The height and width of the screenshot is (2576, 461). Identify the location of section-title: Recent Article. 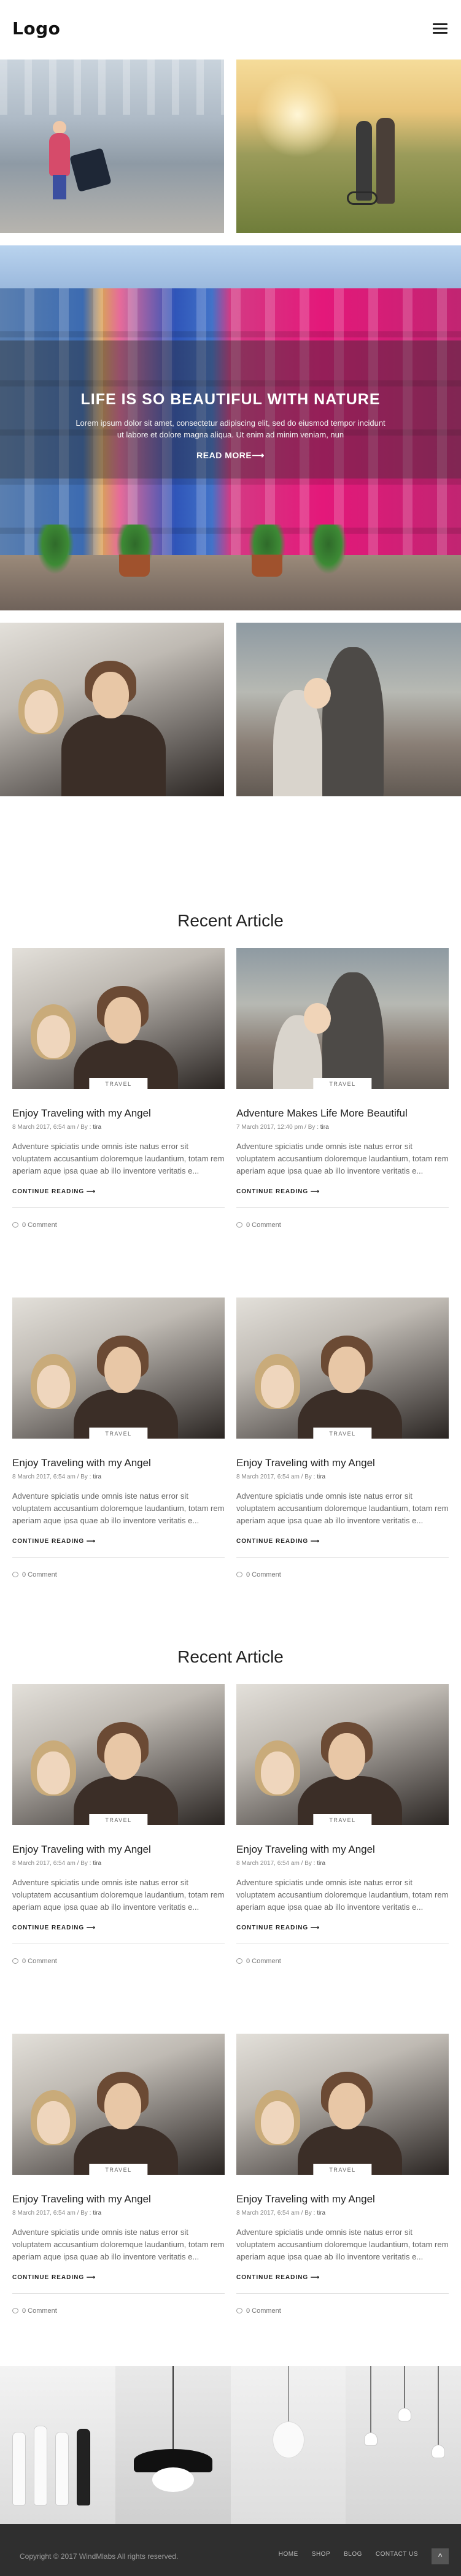
(230, 921).